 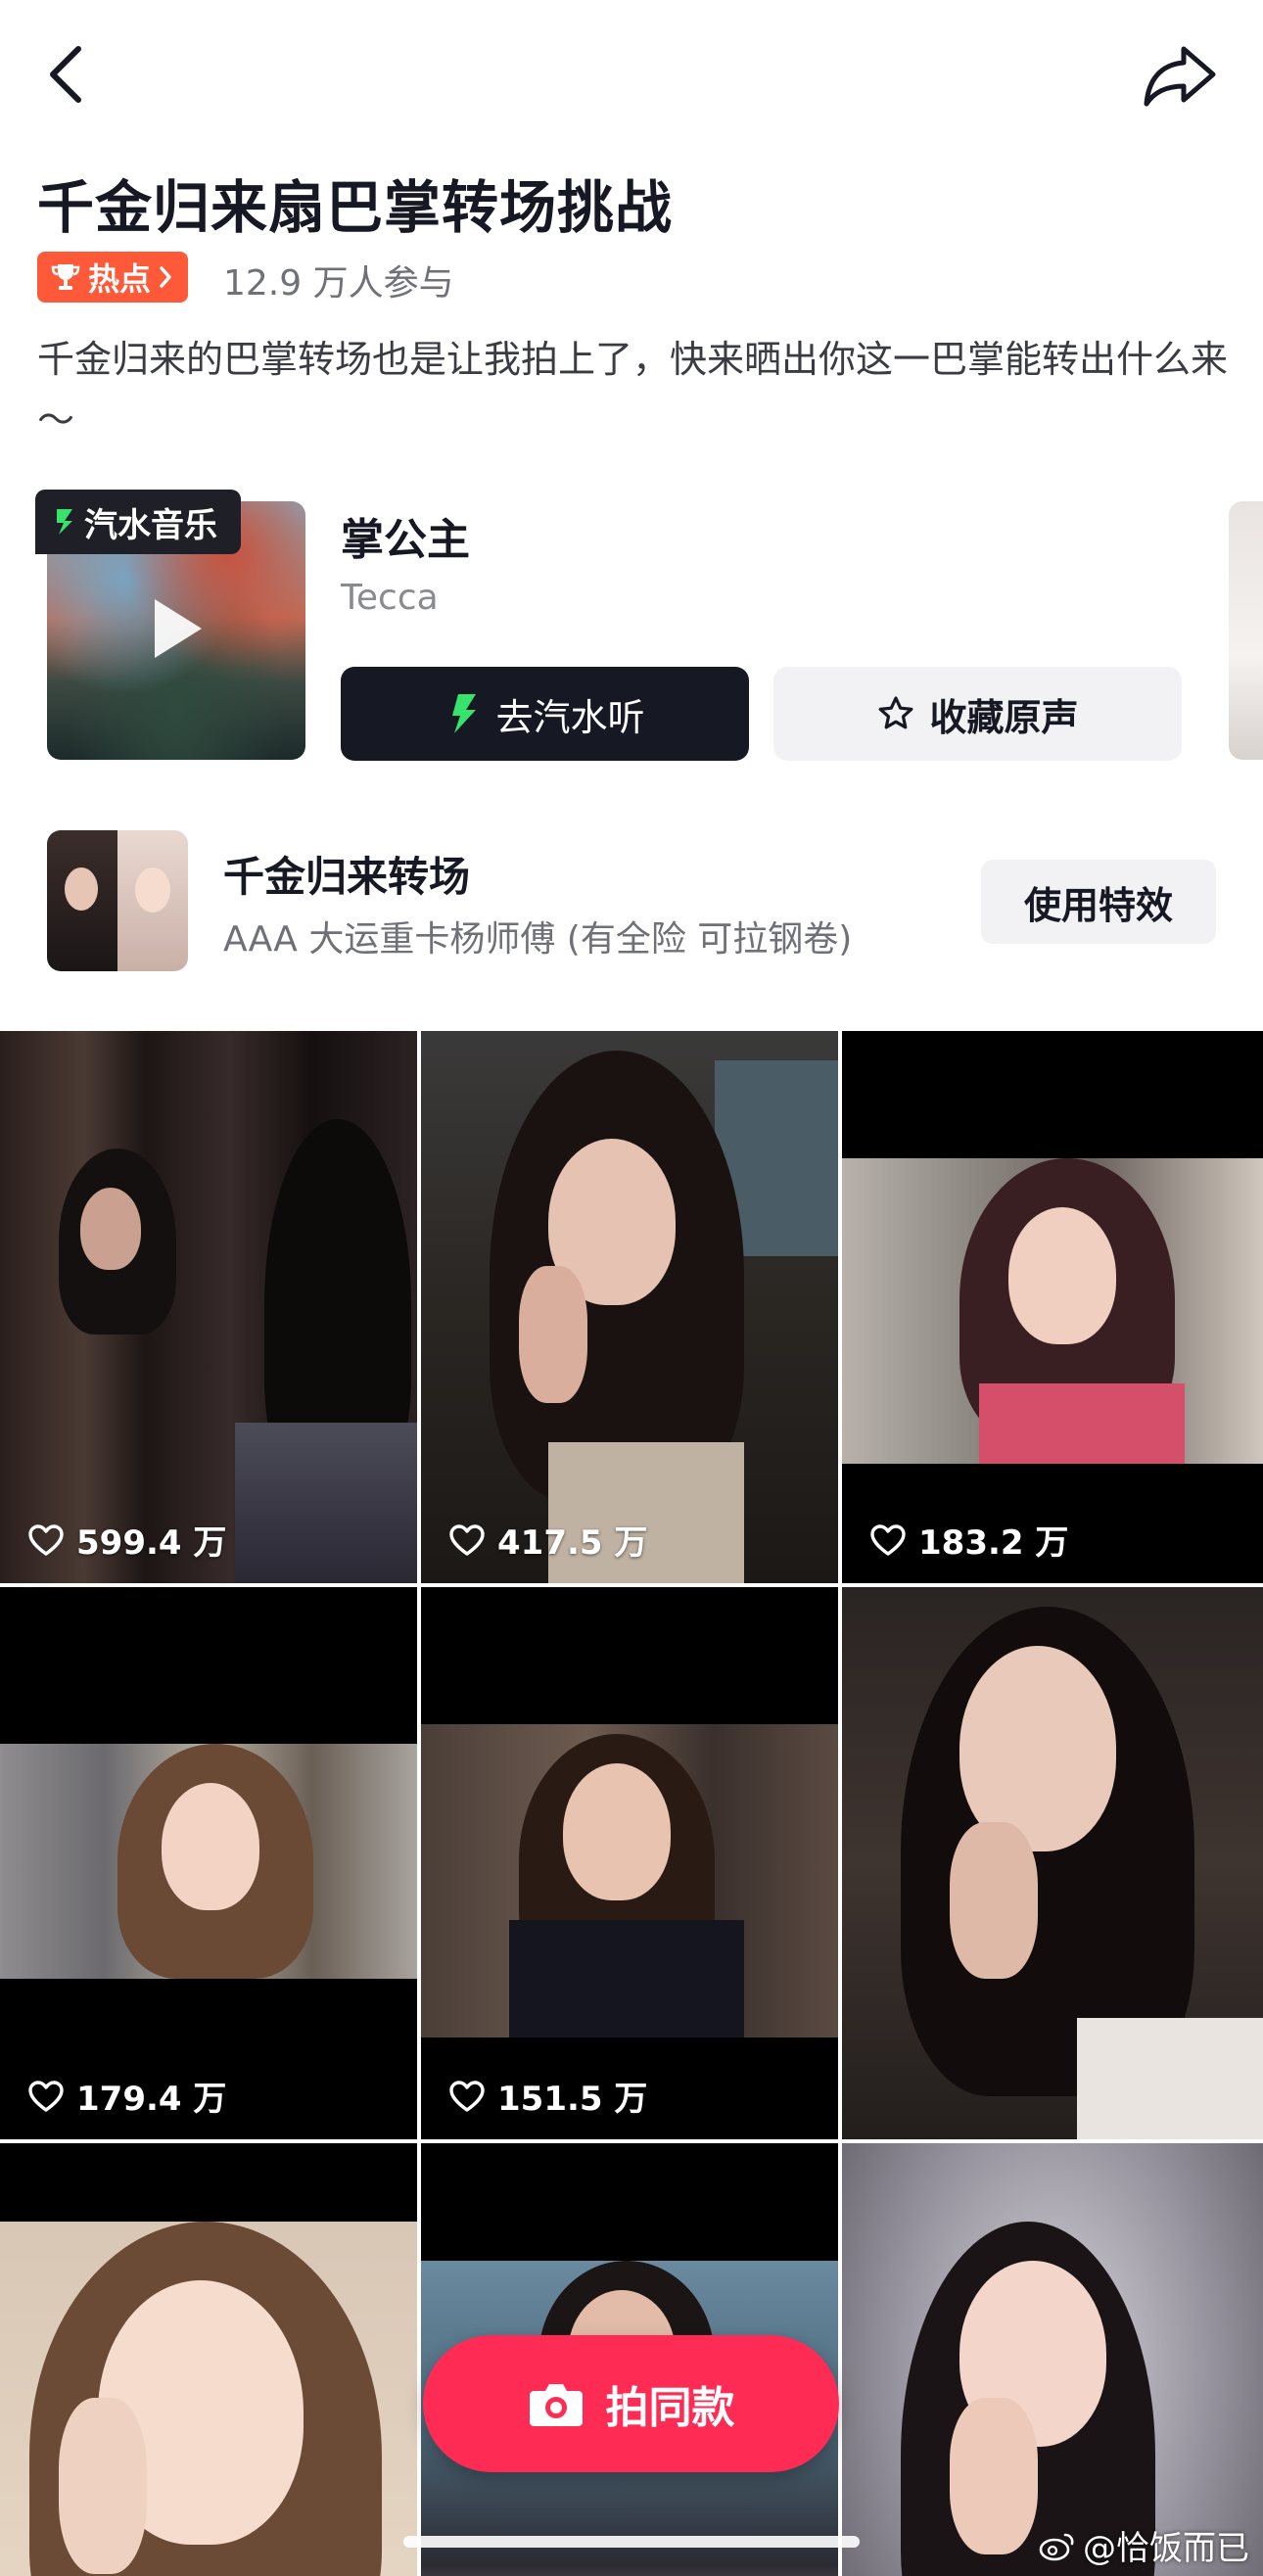 I want to click on hot-badge: 热点, so click(x=113, y=277).